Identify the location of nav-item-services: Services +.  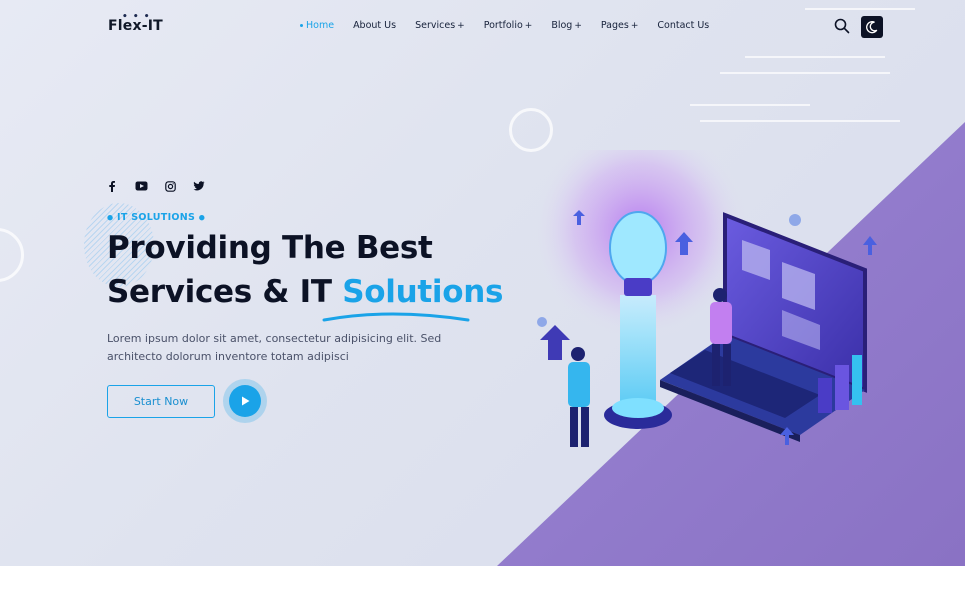
(440, 25).